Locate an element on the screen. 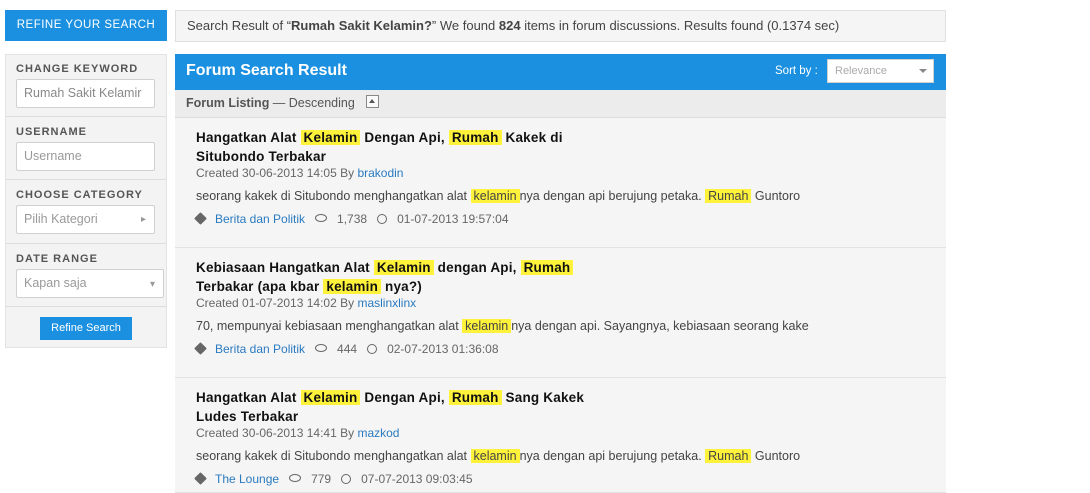  summary-count: 824 is located at coordinates (509, 25).